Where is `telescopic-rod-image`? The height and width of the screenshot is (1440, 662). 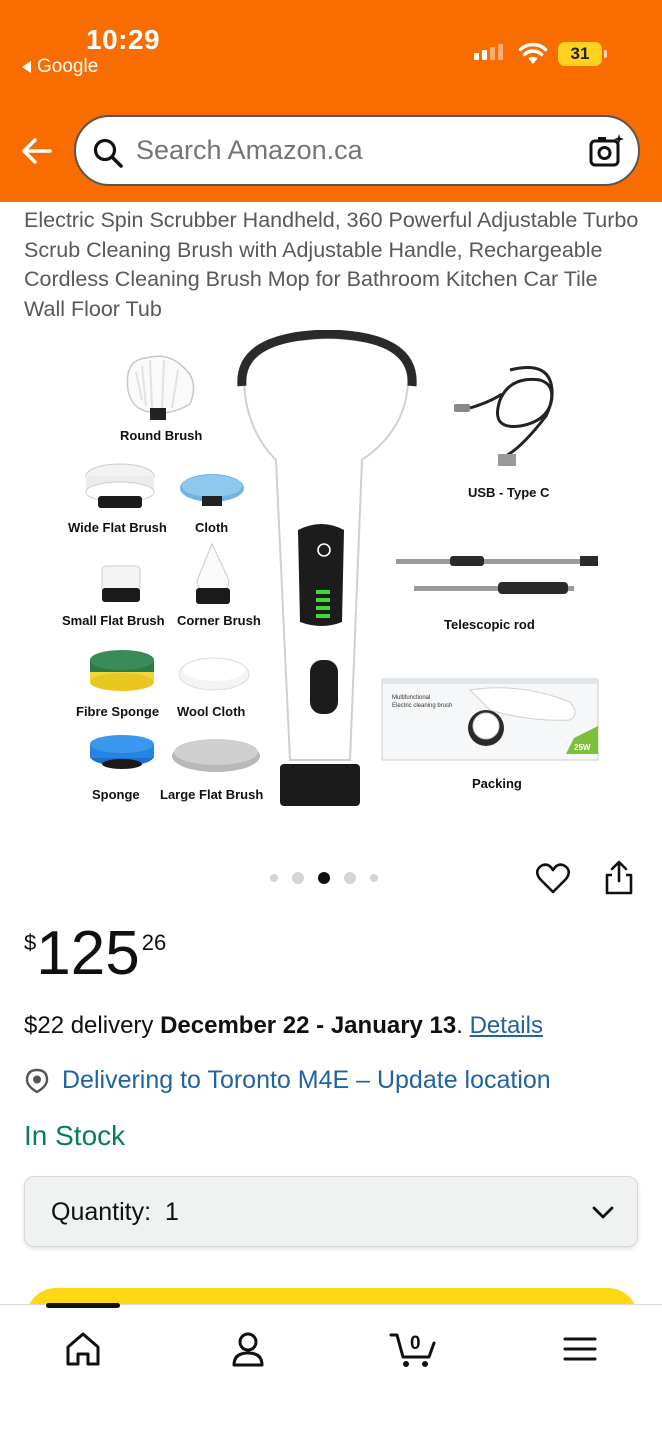 telescopic-rod-image is located at coordinates (497, 575).